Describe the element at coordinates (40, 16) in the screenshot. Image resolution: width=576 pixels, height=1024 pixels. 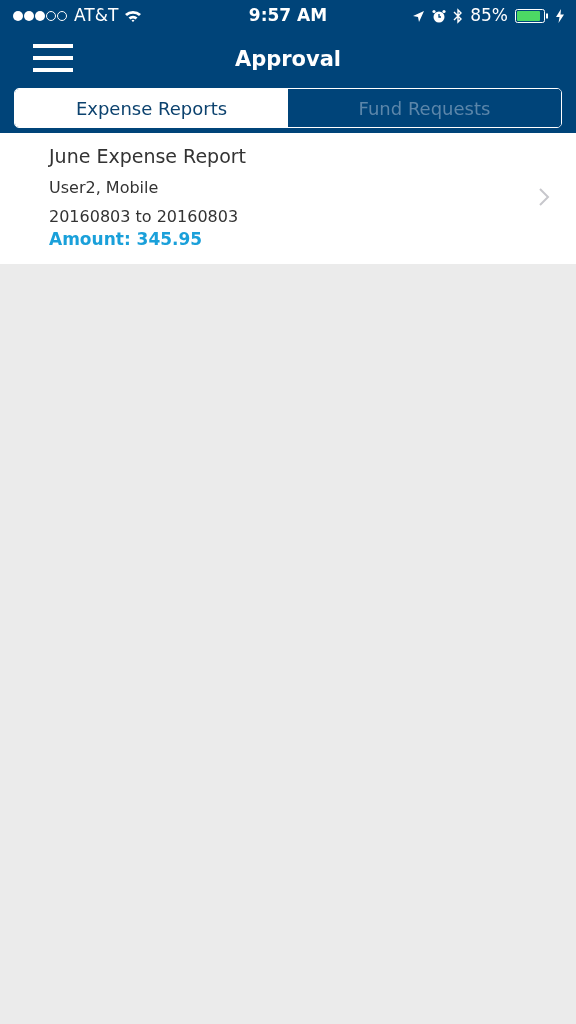
I see `signal-icon` at that location.